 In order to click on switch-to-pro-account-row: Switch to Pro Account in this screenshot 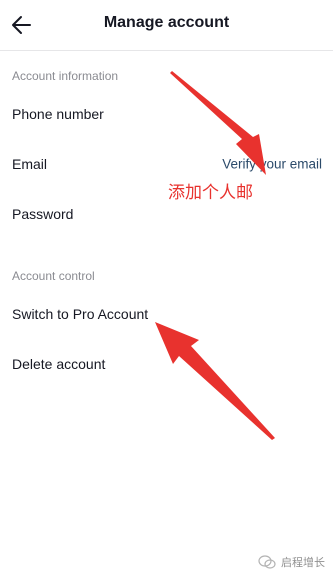, I will do `click(166, 314)`.